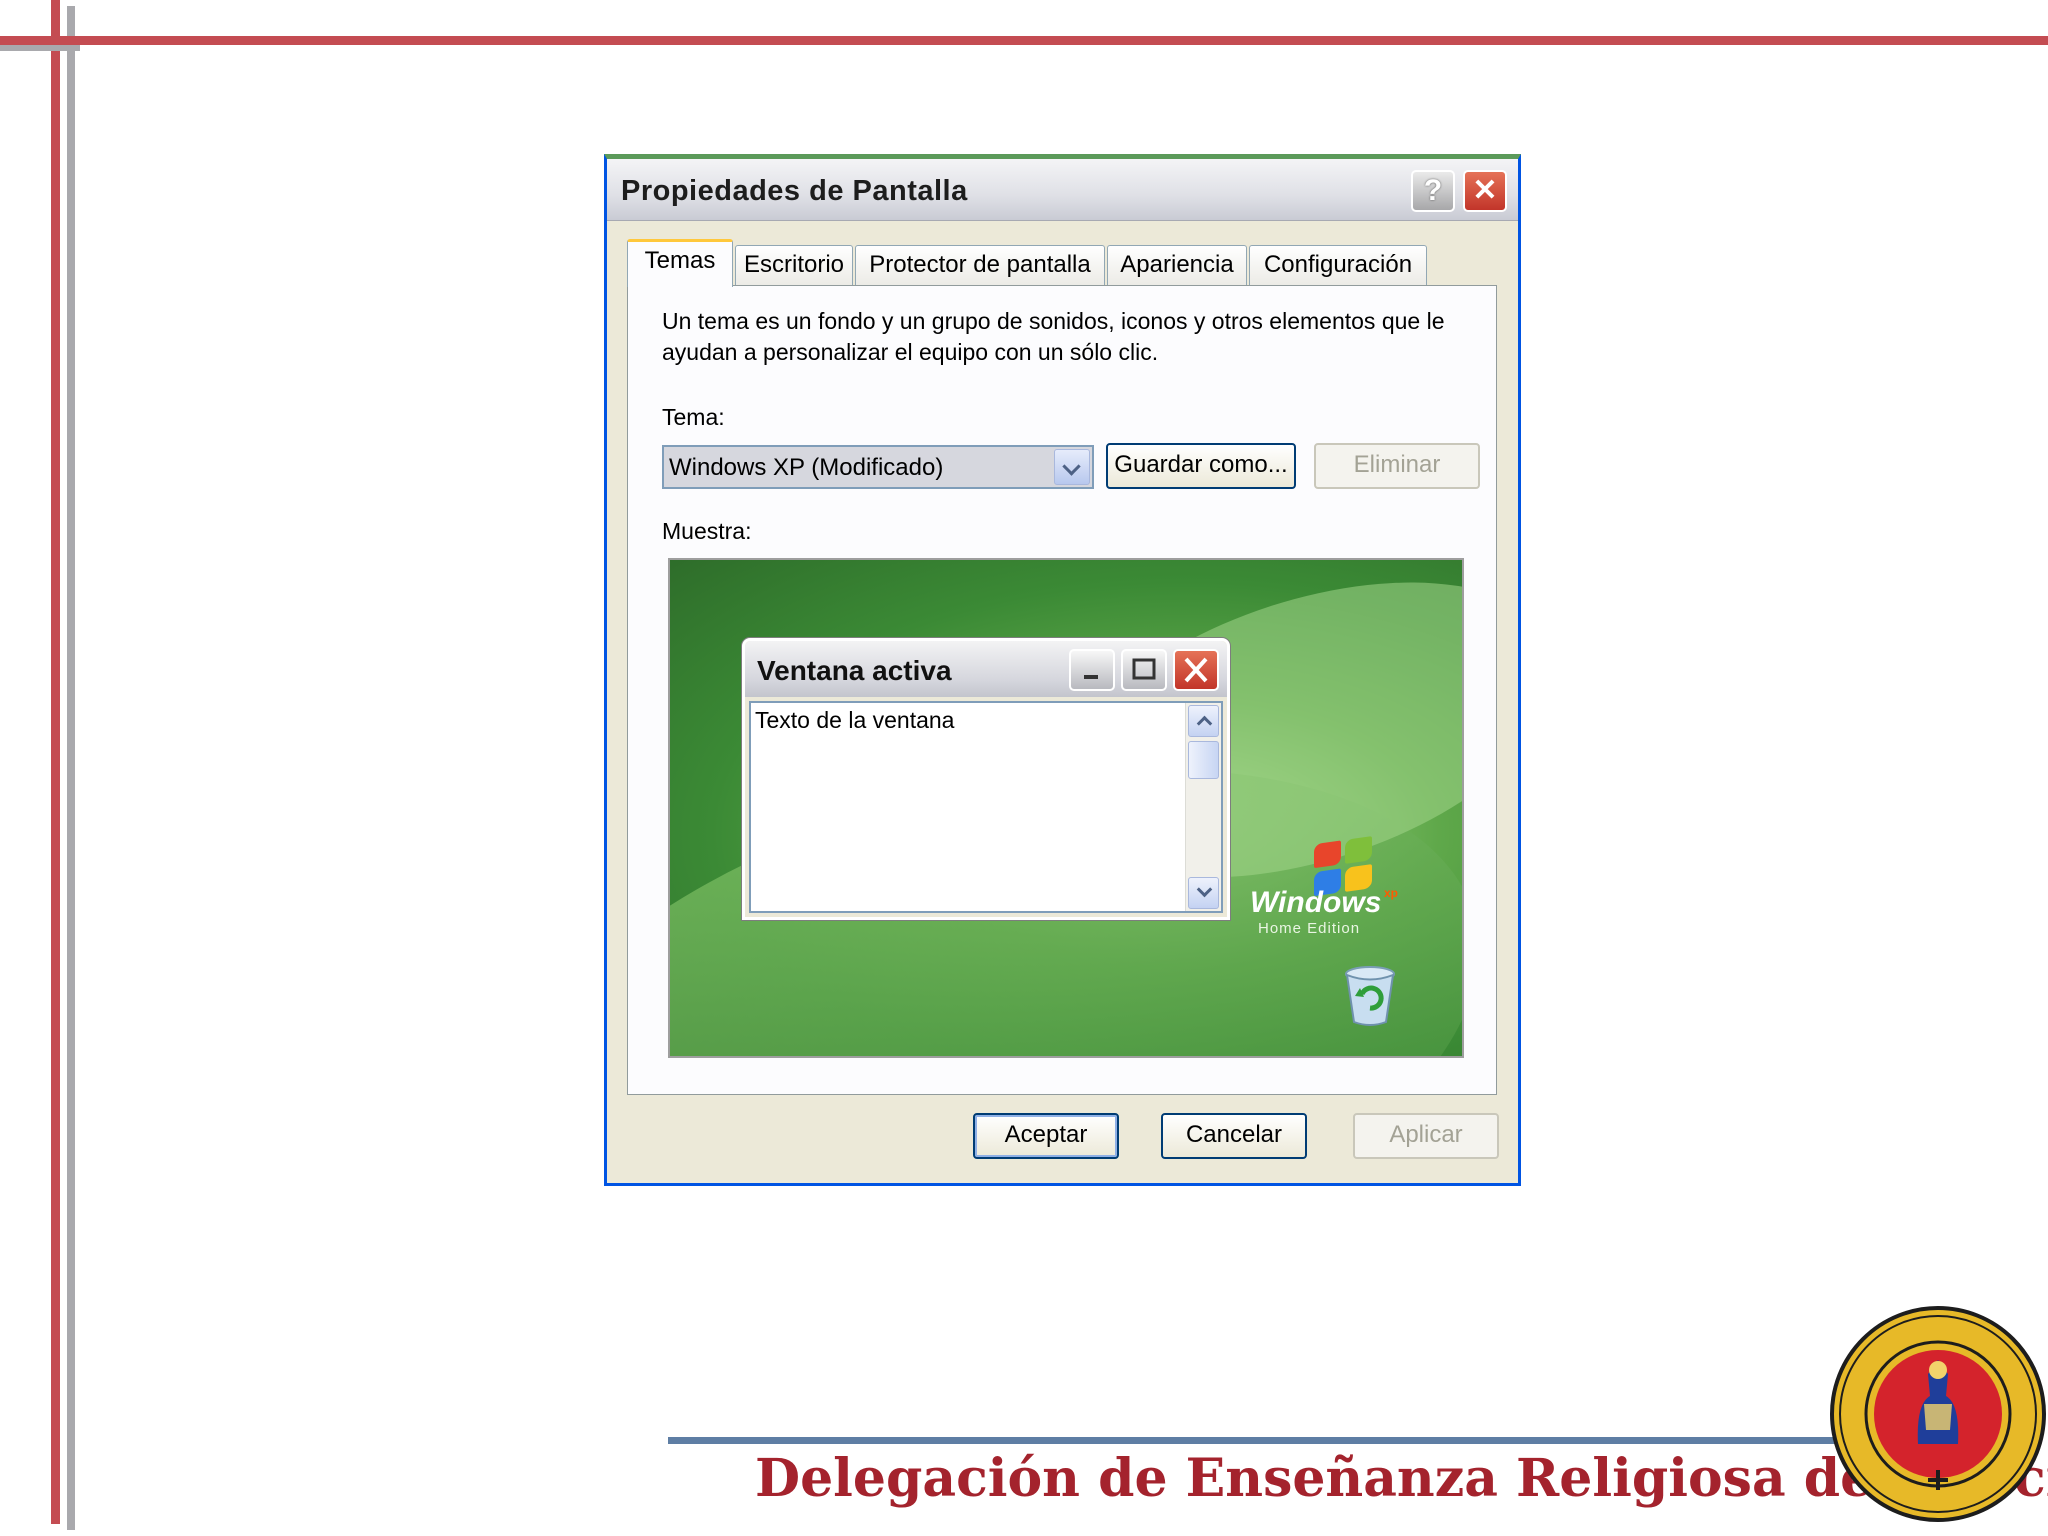 Image resolution: width=2048 pixels, height=1536 pixels. Describe the element at coordinates (55, 762) in the screenshot. I see `left-red-rule` at that location.